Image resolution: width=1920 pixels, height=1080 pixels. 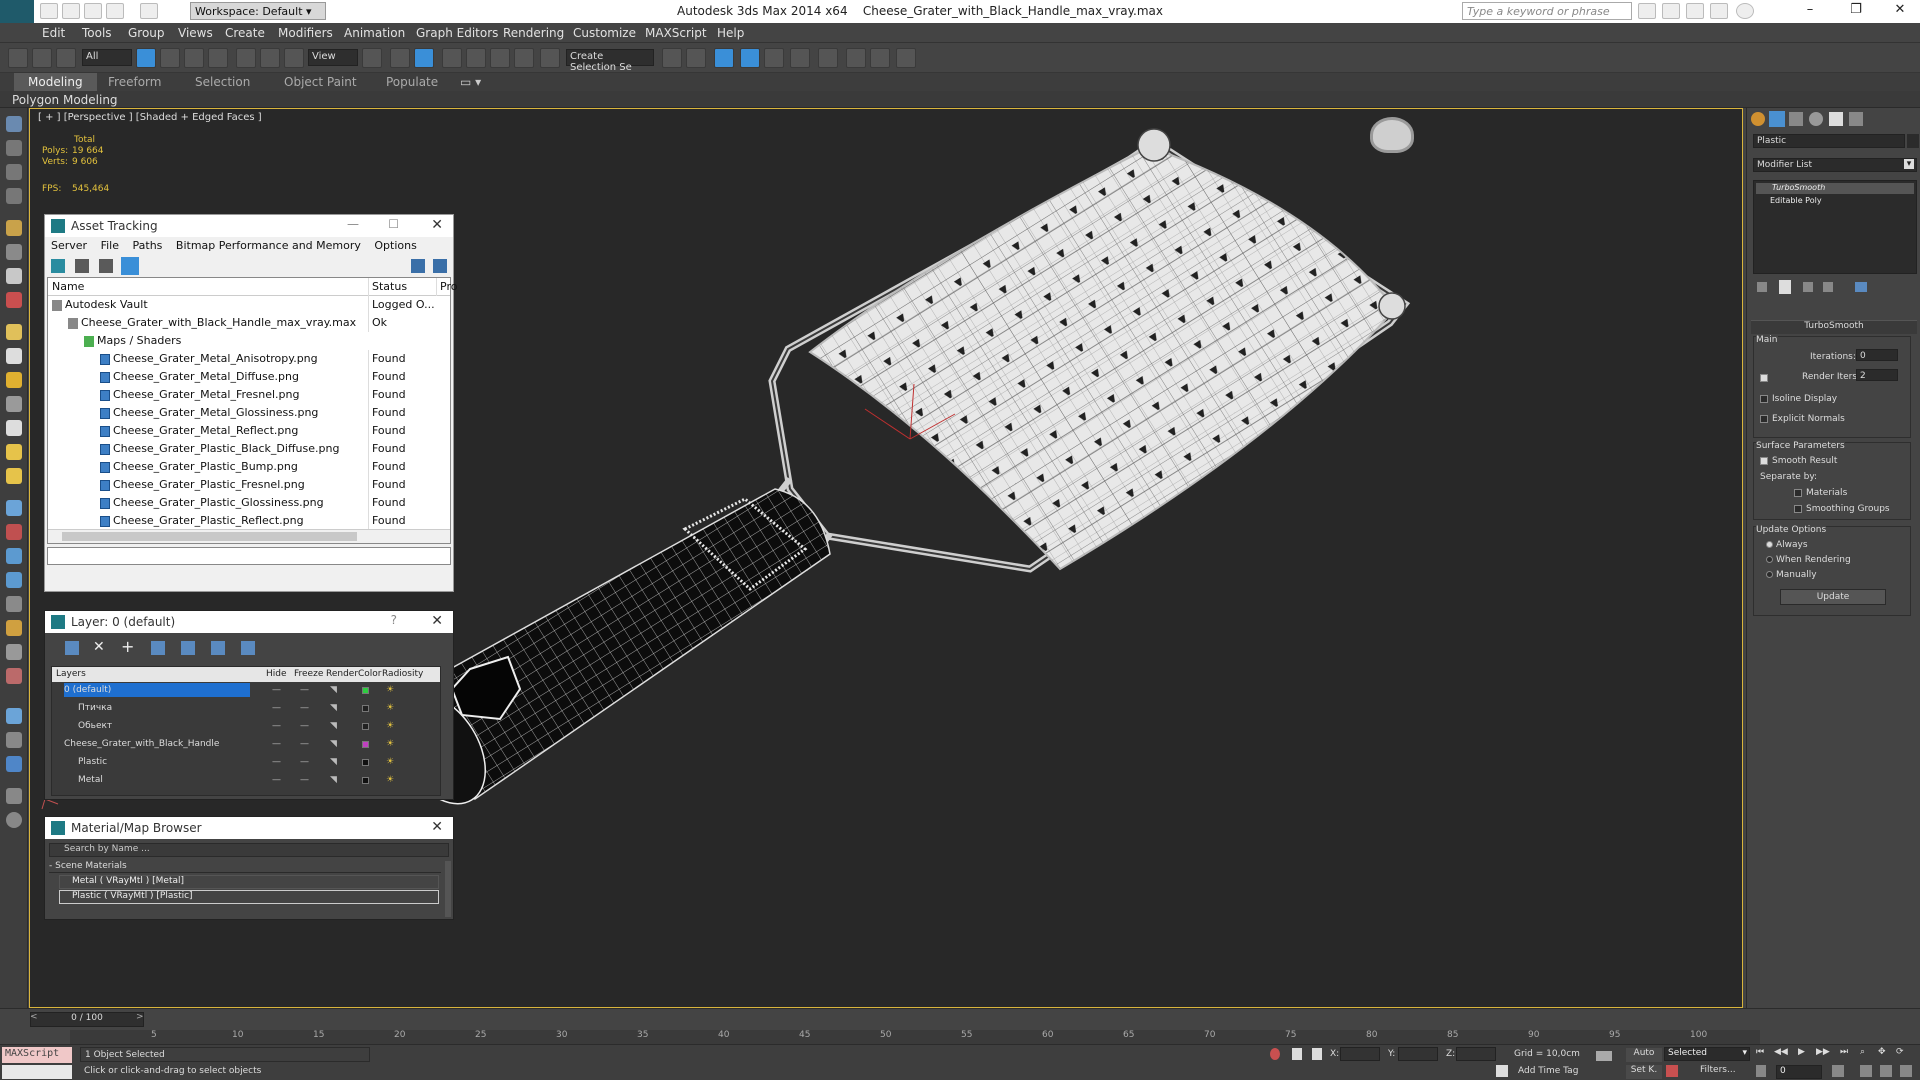 What do you see at coordinates (1861, 287) in the screenshot?
I see `configure-modifier-sets-icon` at bounding box center [1861, 287].